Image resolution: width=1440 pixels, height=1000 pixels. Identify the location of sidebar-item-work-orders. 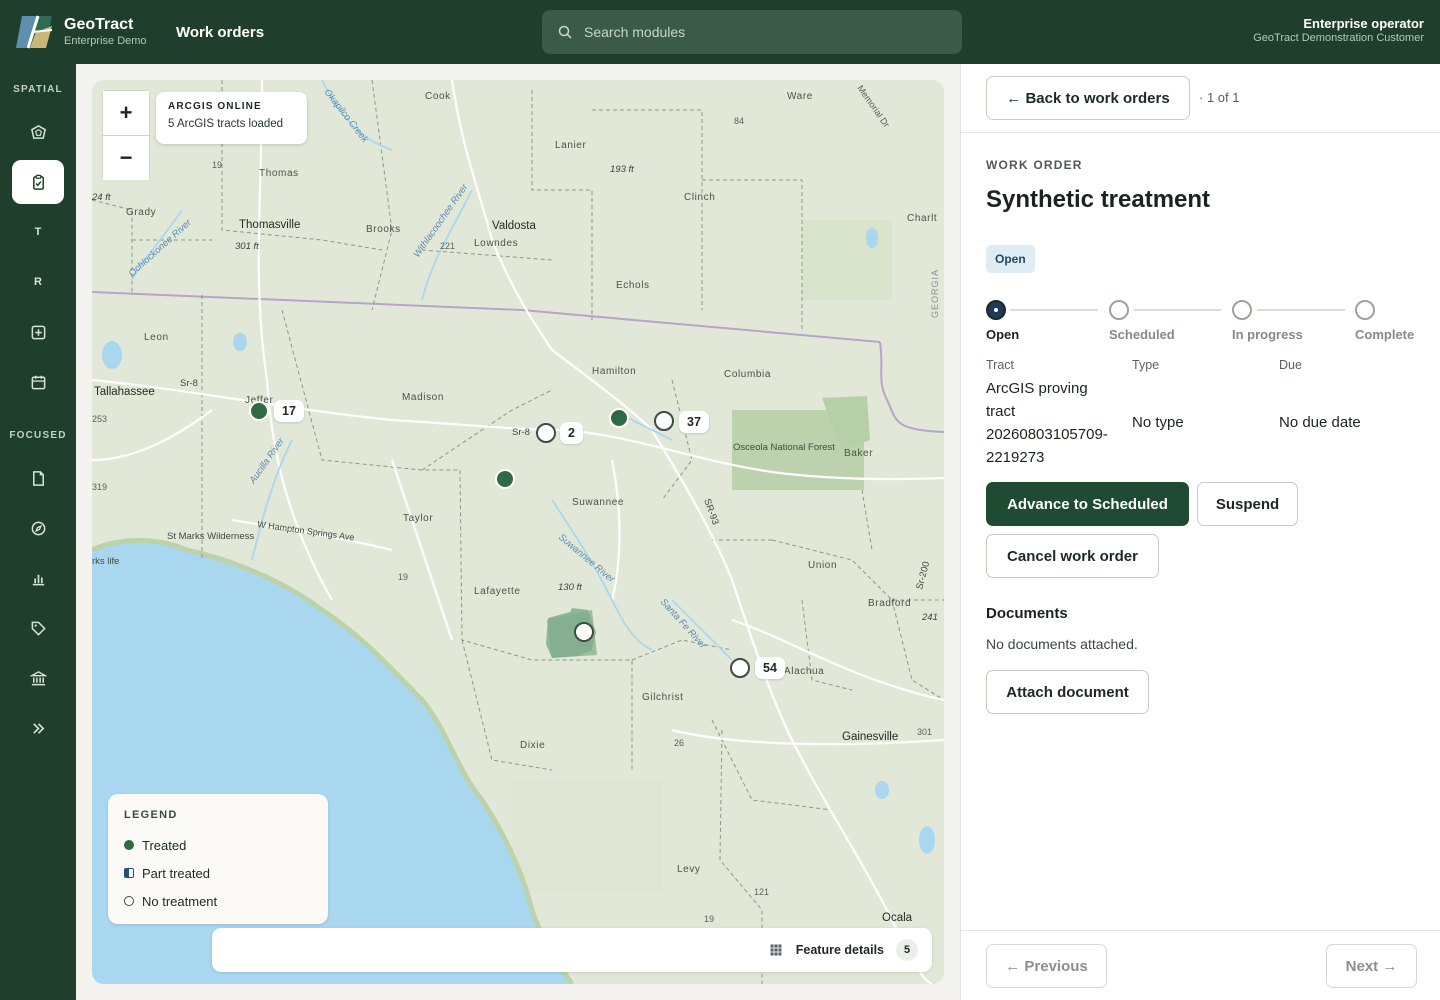
(38, 182).